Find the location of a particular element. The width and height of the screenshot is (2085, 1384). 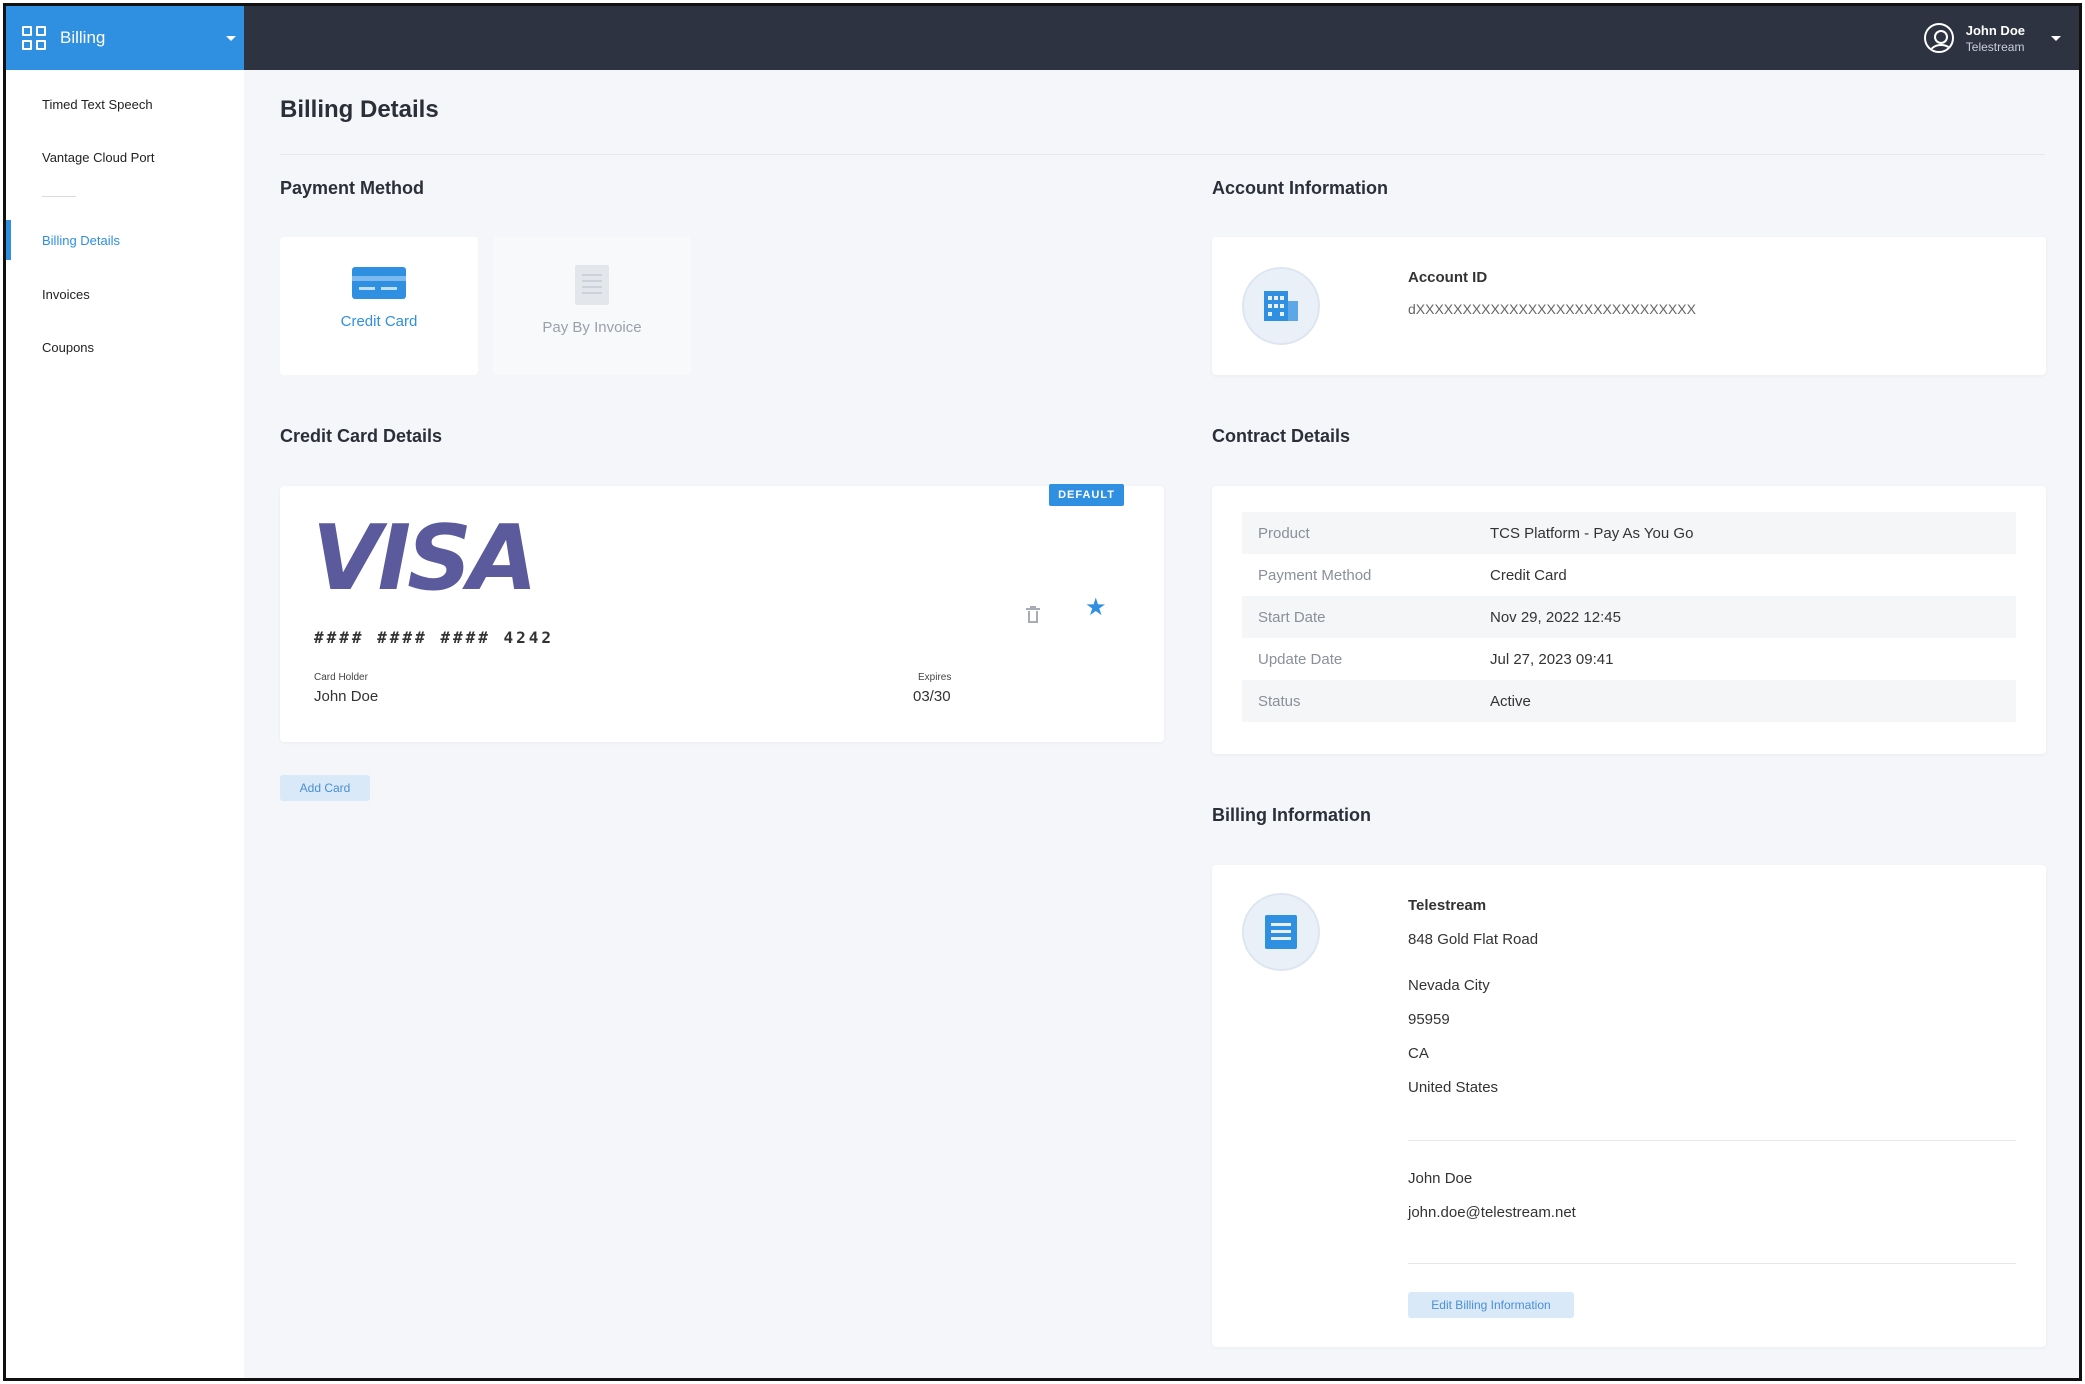

trash-icon is located at coordinates (1033, 615).